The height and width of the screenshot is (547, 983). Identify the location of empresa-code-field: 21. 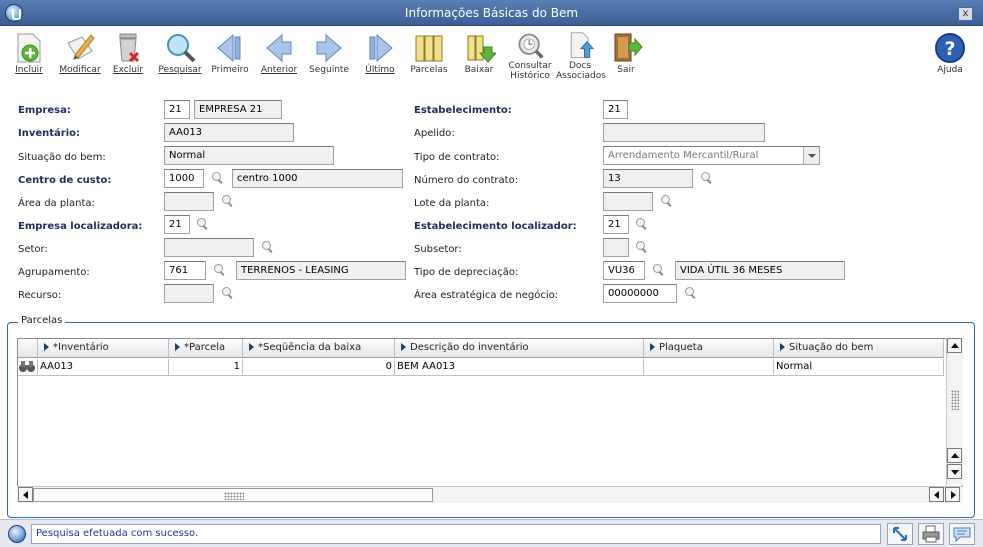
(177, 109).